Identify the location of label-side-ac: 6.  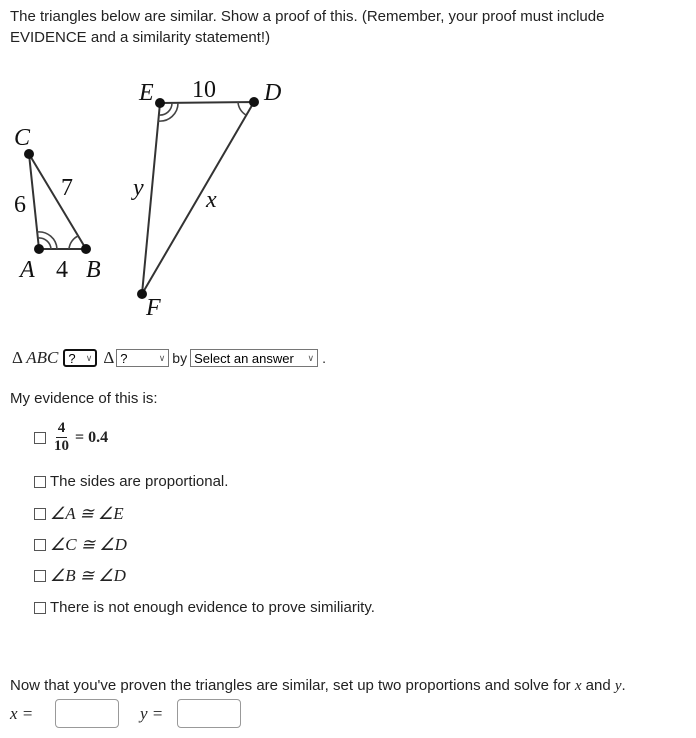
(20, 205).